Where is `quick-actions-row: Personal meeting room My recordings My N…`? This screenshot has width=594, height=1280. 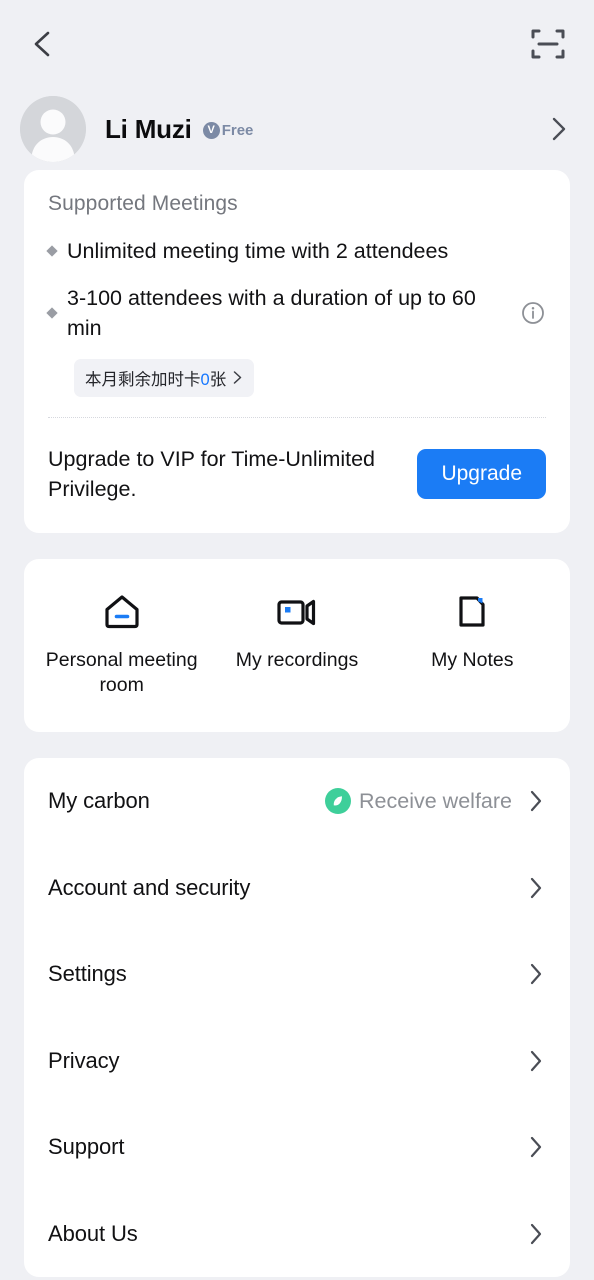 quick-actions-row: Personal meeting room My recordings My N… is located at coordinates (297, 643).